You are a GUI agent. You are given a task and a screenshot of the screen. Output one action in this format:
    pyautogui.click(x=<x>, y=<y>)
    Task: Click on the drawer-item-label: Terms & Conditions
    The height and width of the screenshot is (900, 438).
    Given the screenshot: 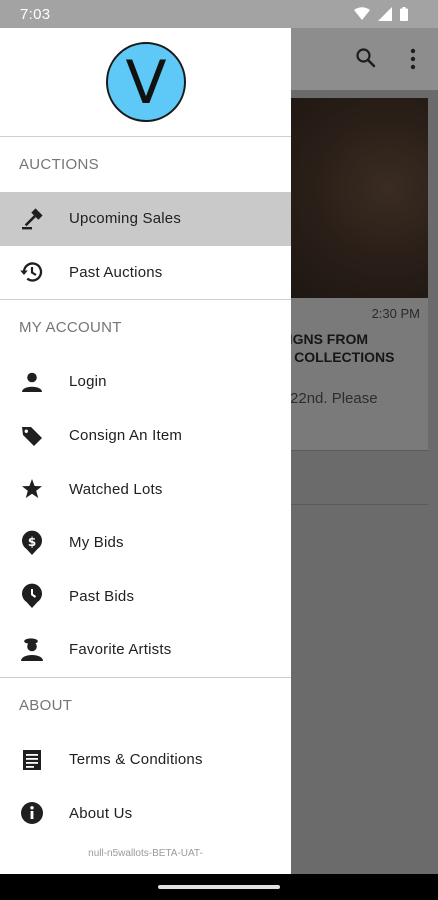 What is the action you would take?
    pyautogui.click(x=136, y=760)
    